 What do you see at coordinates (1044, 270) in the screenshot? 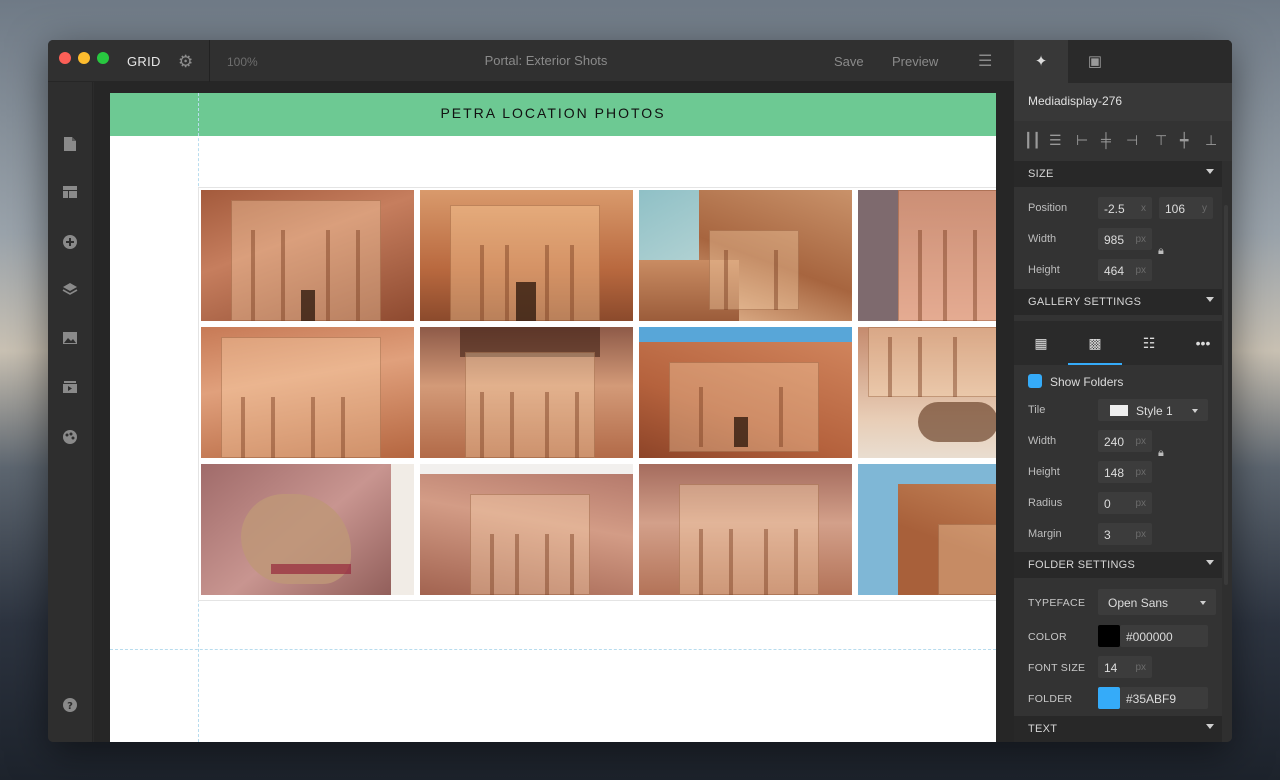
I see `height-label: Height` at bounding box center [1044, 270].